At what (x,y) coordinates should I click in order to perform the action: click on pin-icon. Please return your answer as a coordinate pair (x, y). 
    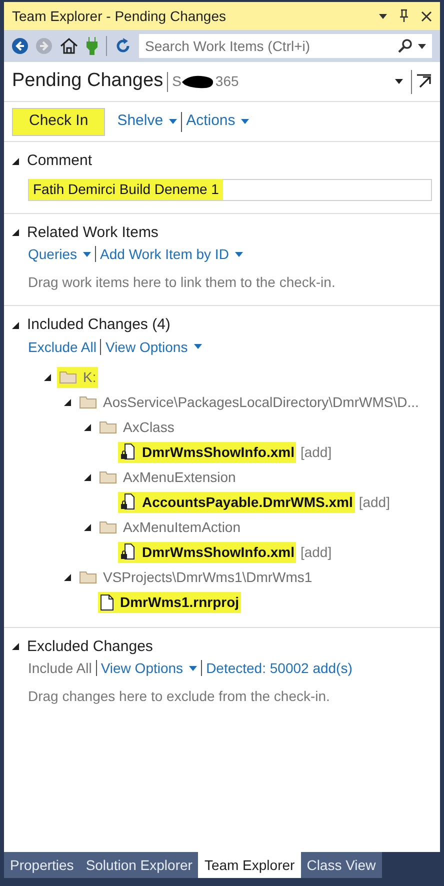
    Looking at the image, I should click on (404, 16).